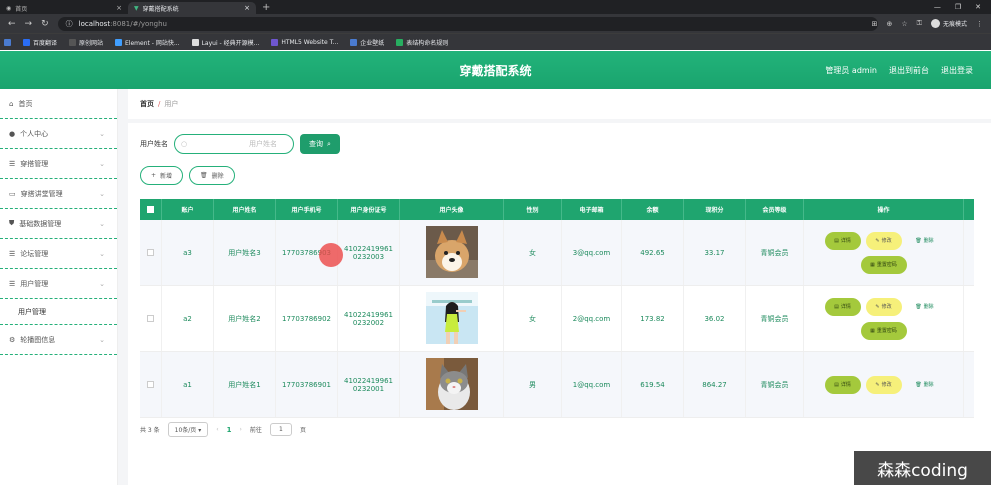 The image size is (991, 485). I want to click on browser-tab-bar: ◉ 首页 × ▼ 穿戴搭配系统 × + — ❐ ✕, so click(495, 7).